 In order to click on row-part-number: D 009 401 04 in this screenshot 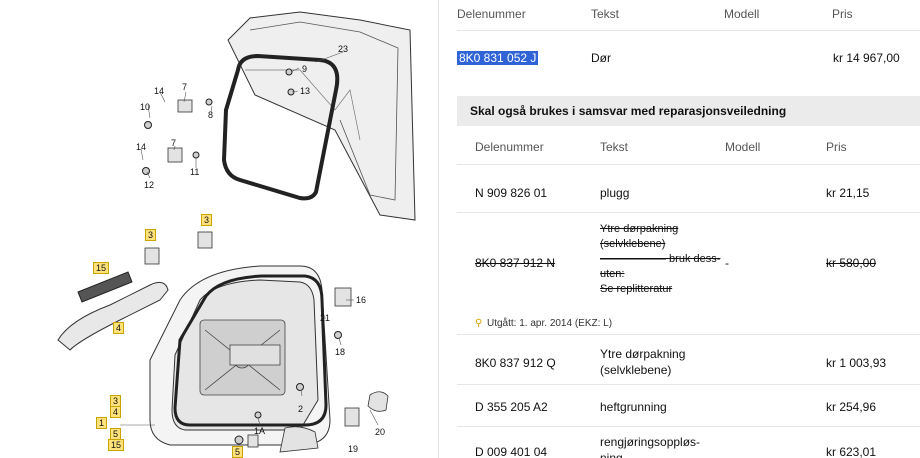, I will do `click(511, 451)`.